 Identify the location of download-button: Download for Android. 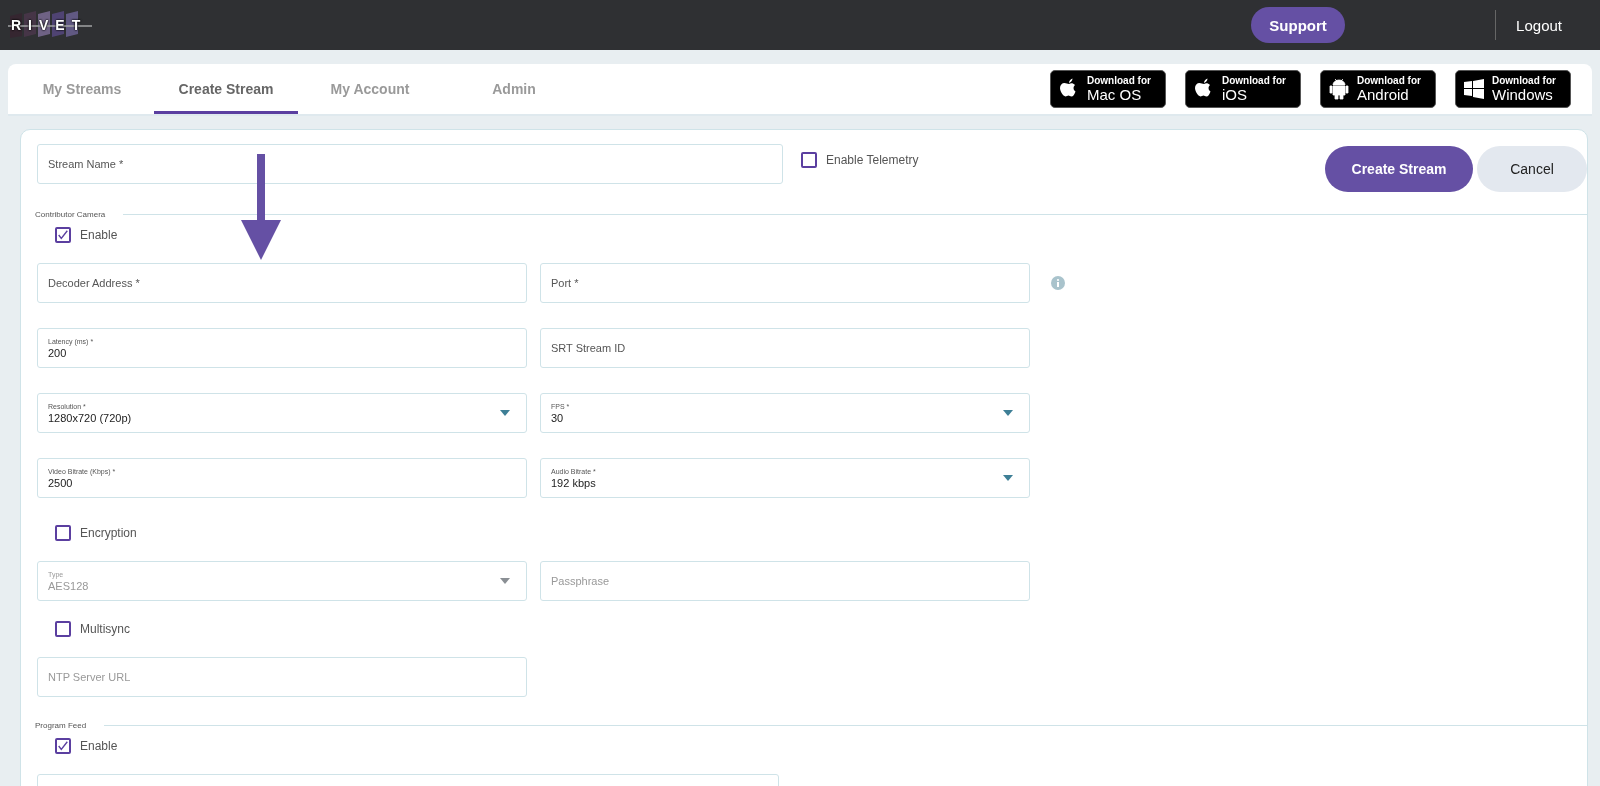
(1378, 89).